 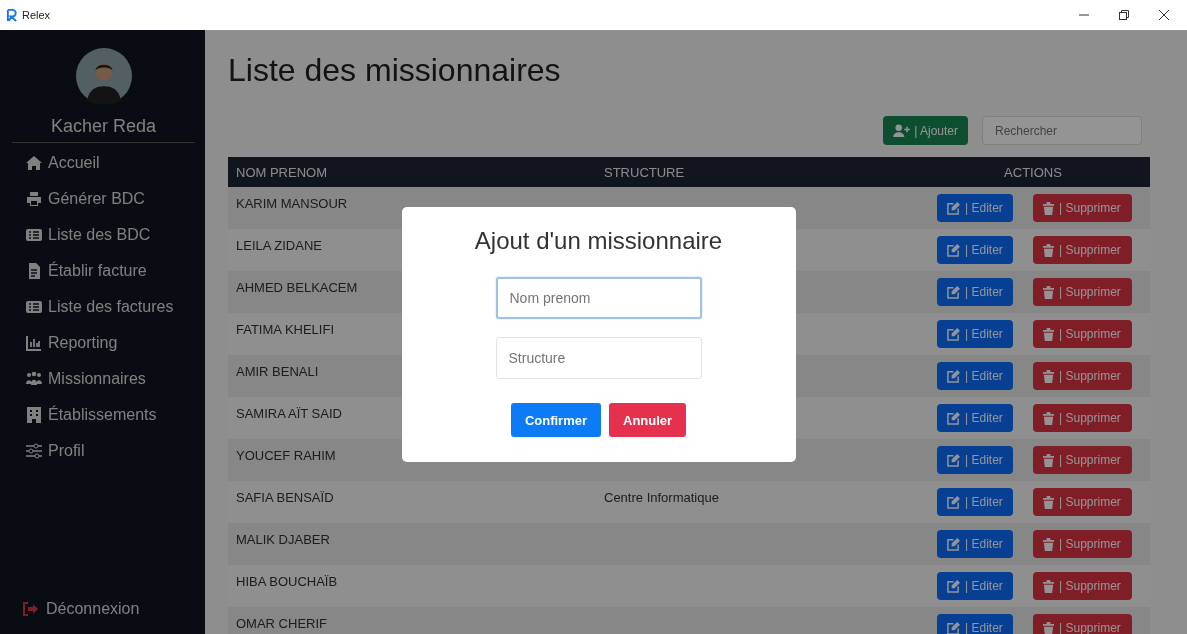 I want to click on cancel-button: Annuler, so click(x=648, y=420).